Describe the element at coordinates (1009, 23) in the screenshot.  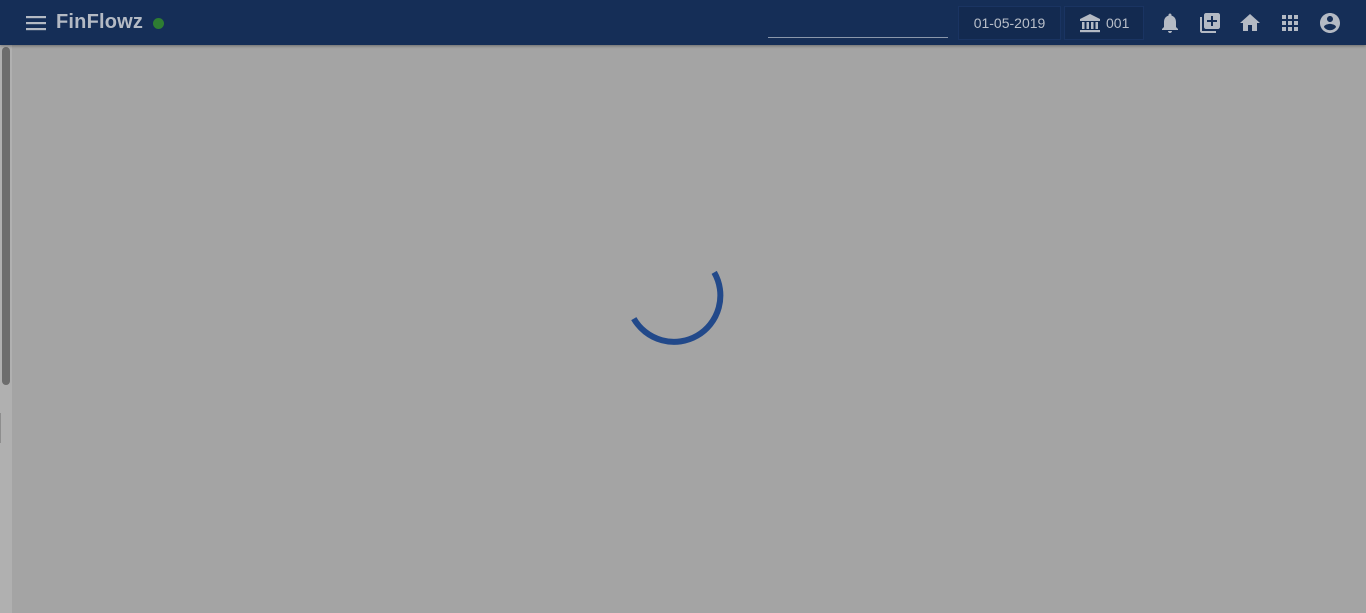
I see `business-date: 01-05-2019` at that location.